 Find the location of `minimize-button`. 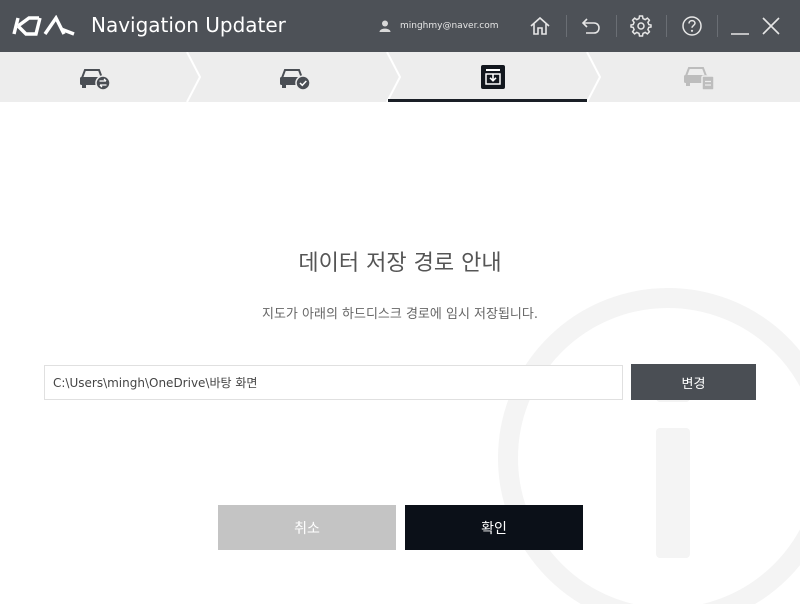

minimize-button is located at coordinates (740, 26).